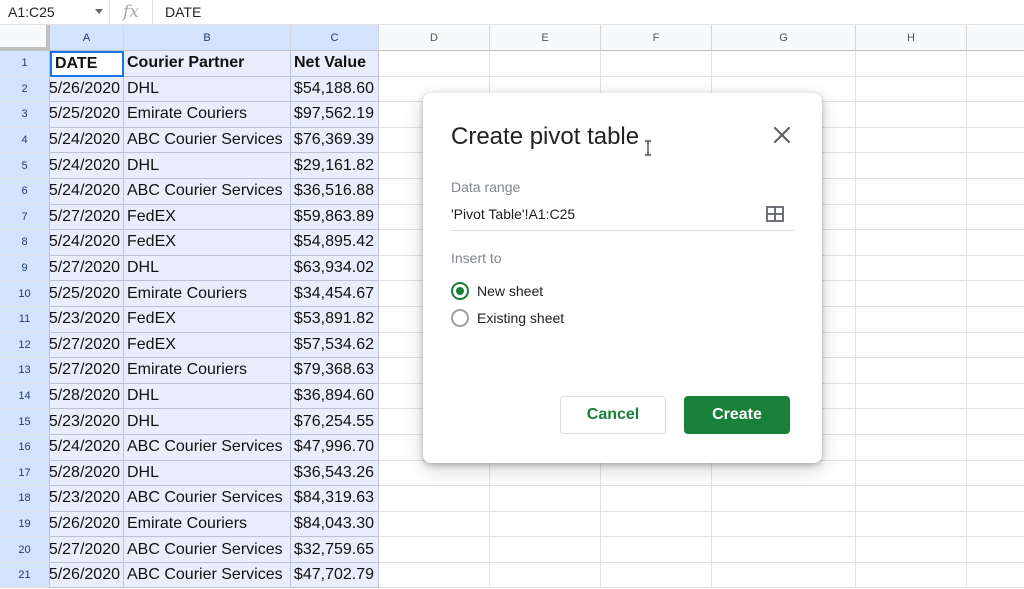 The image size is (1024, 589). What do you see at coordinates (87, 499) in the screenshot?
I see `cell-a18: 5/23/2020` at bounding box center [87, 499].